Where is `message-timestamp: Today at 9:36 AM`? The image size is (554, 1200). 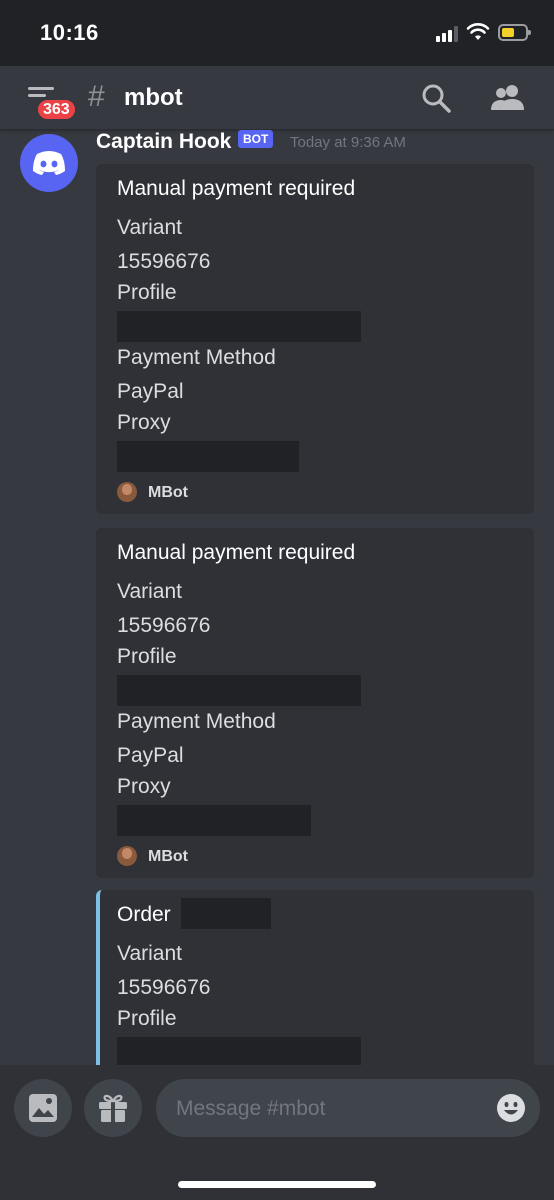 message-timestamp: Today at 9:36 AM is located at coordinates (348, 142).